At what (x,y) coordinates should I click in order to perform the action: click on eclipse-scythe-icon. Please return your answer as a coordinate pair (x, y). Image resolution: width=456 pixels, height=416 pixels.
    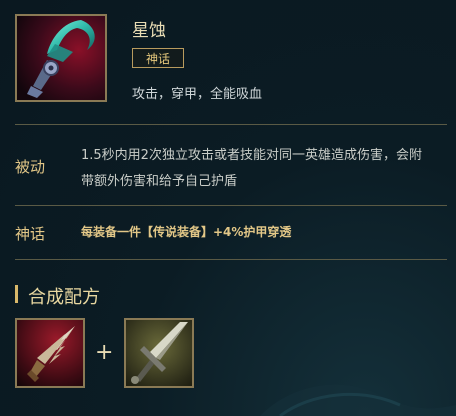
    Looking at the image, I should click on (61, 58).